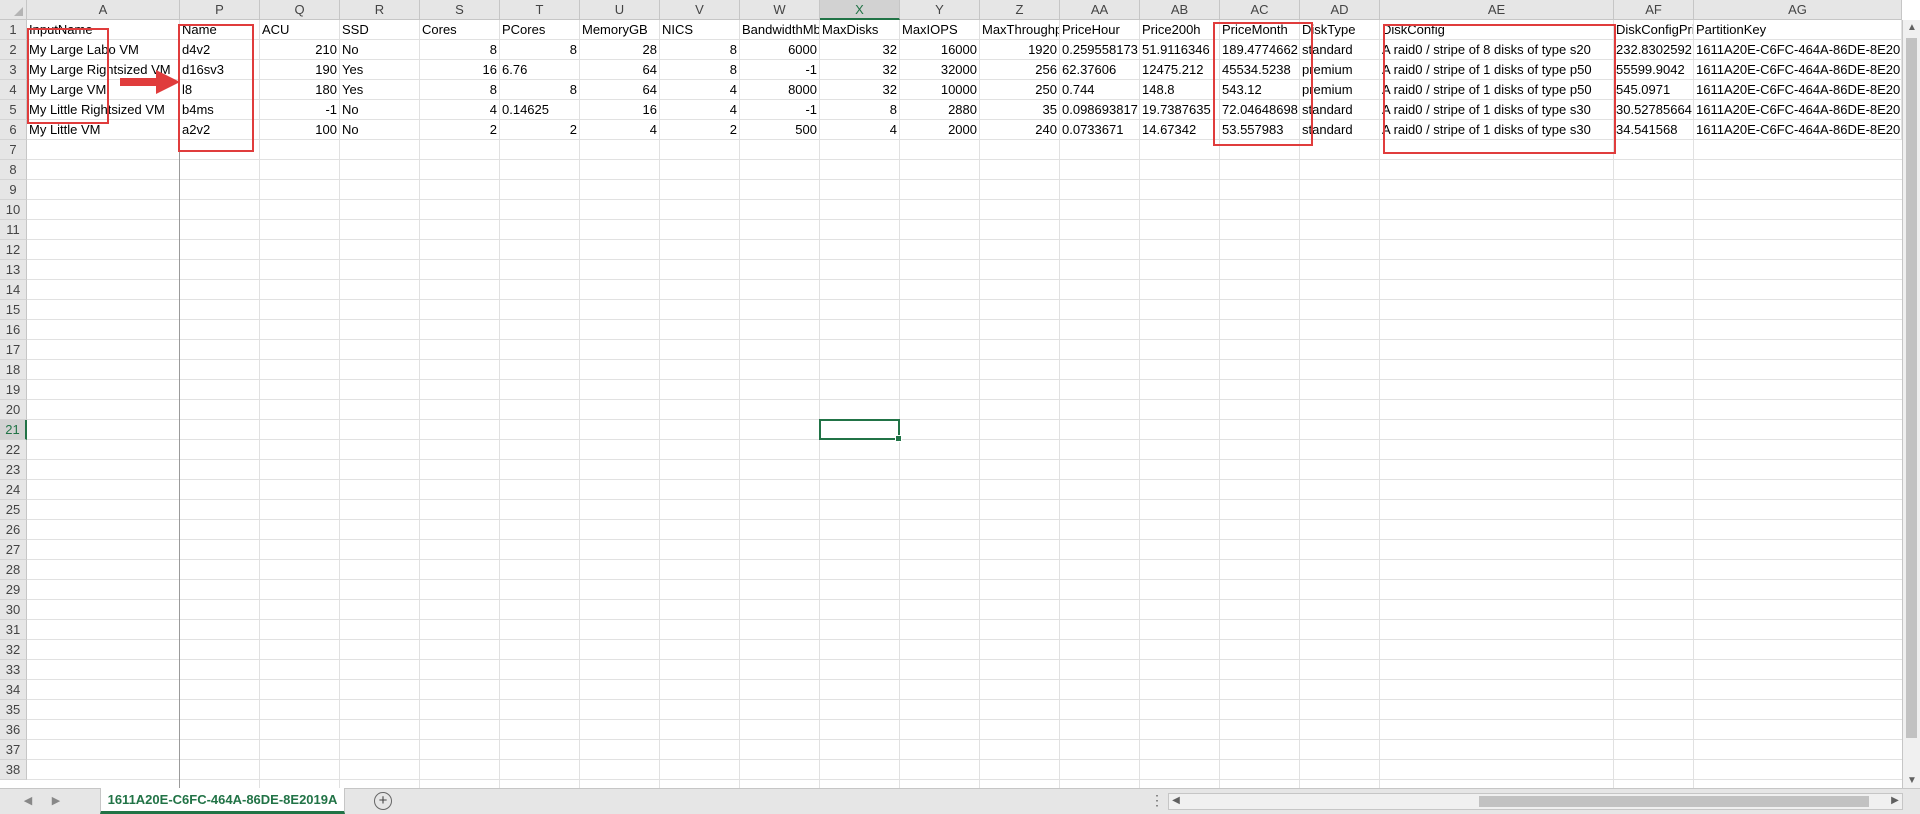 The image size is (1920, 814). I want to click on vertical-scrollbar: ▲ ▼, so click(1911, 404).